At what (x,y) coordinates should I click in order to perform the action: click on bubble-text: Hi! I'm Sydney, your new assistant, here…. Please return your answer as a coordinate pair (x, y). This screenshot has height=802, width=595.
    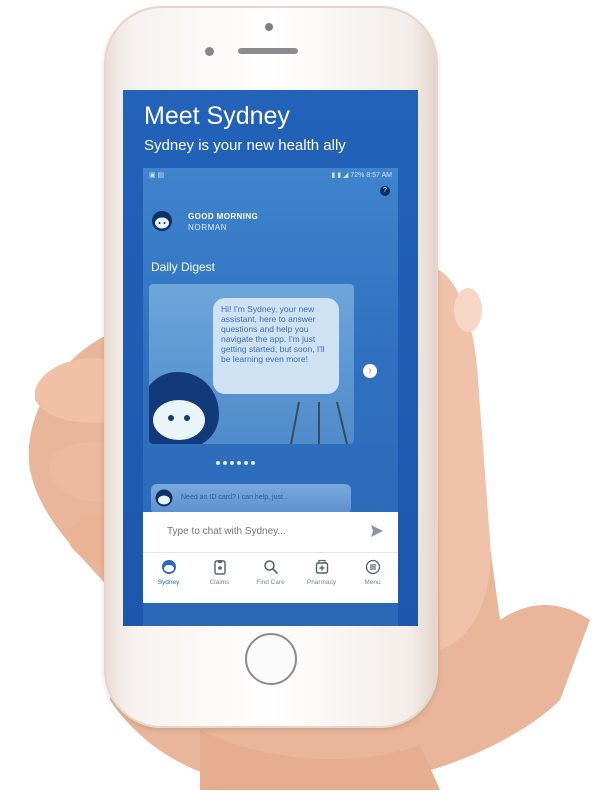
    Looking at the image, I should click on (273, 334).